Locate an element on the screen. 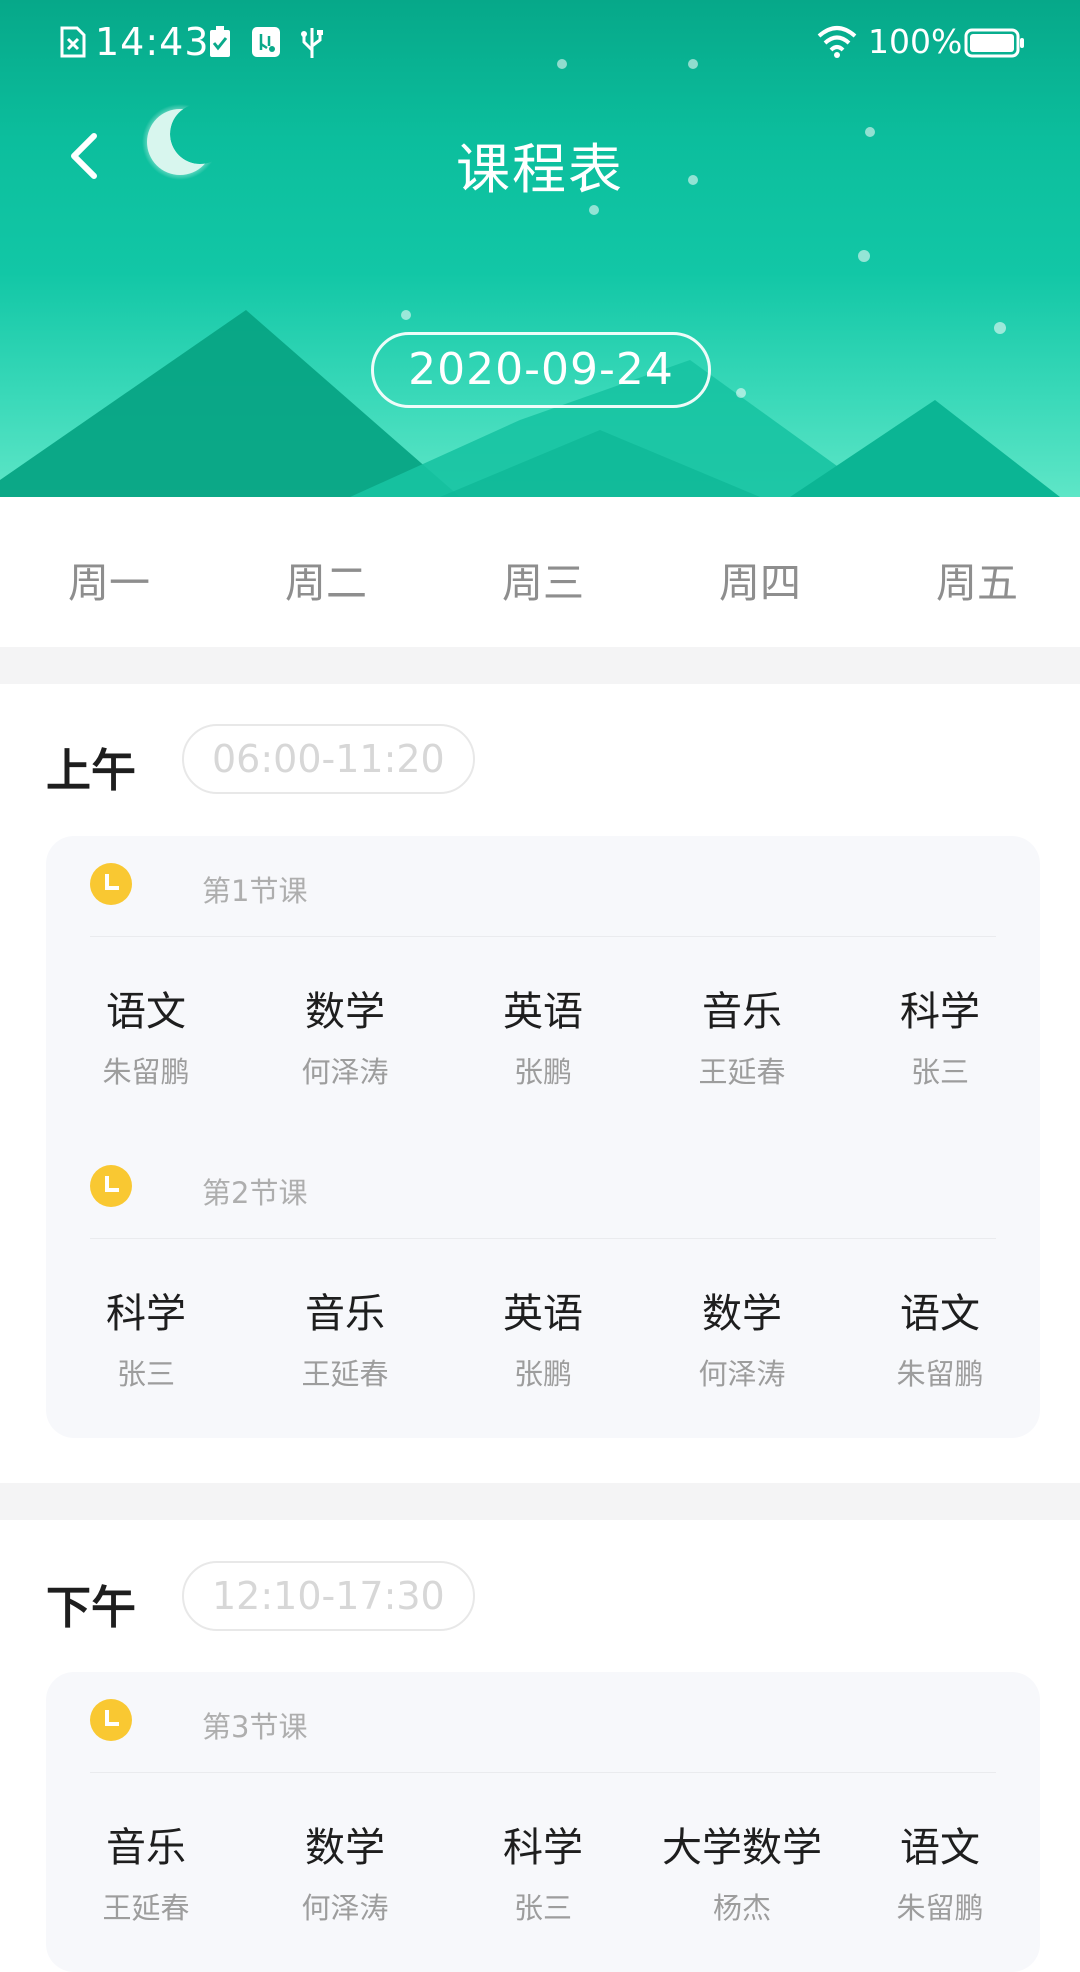 This screenshot has height=1972, width=1080. status-bar: 14:43 100% is located at coordinates (540, 43).